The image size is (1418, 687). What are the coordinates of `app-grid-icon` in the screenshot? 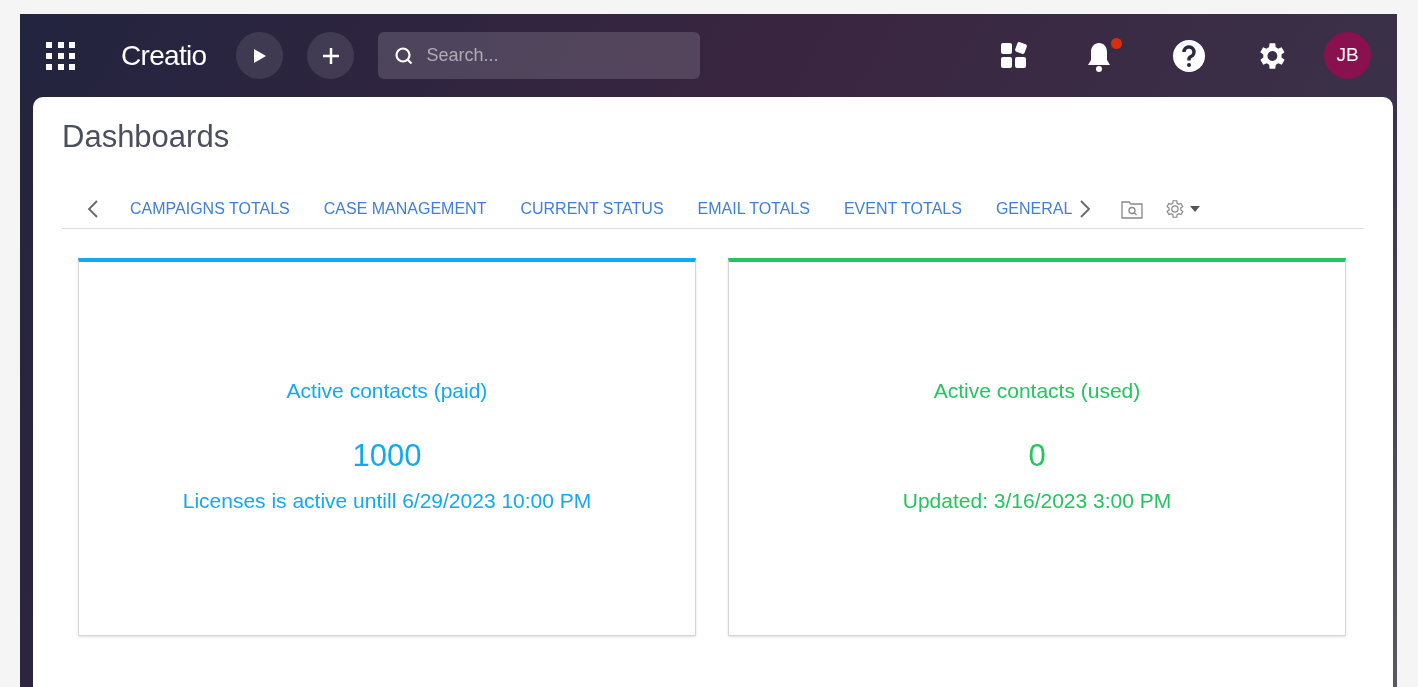 It's located at (61, 55).